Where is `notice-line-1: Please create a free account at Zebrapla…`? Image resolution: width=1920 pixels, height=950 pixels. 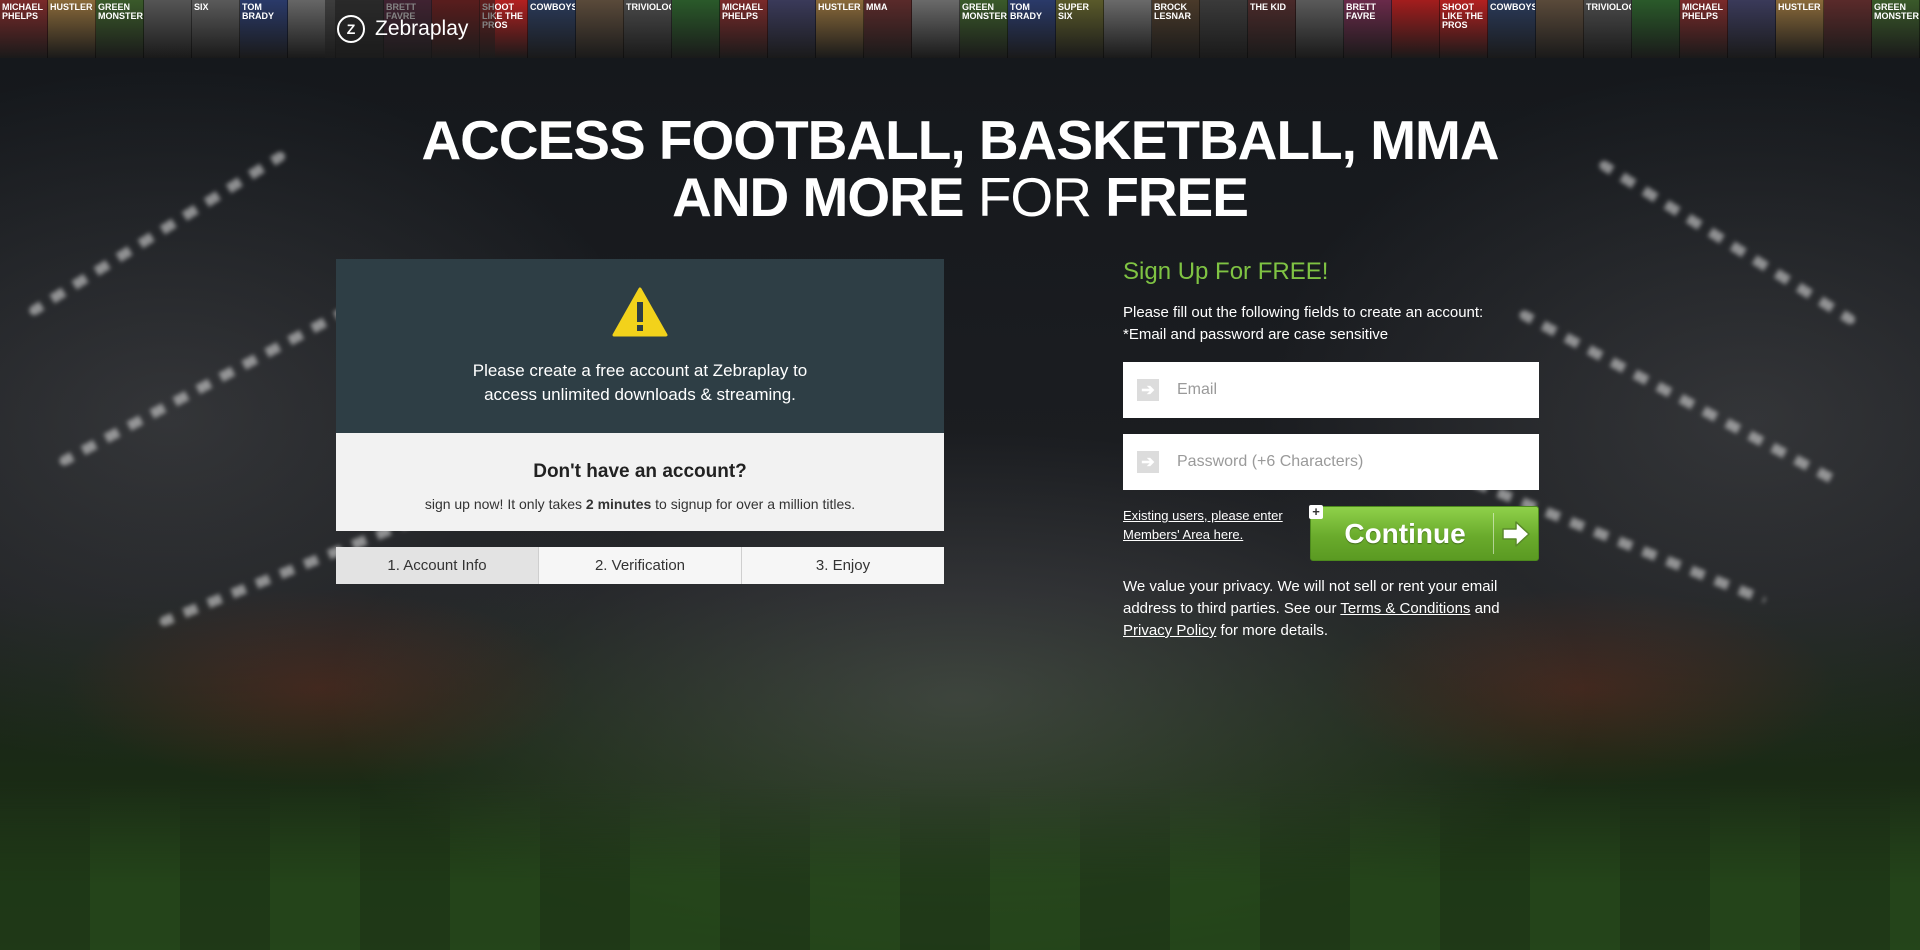 notice-line-1: Please create a free account at Zebrapla… is located at coordinates (640, 370).